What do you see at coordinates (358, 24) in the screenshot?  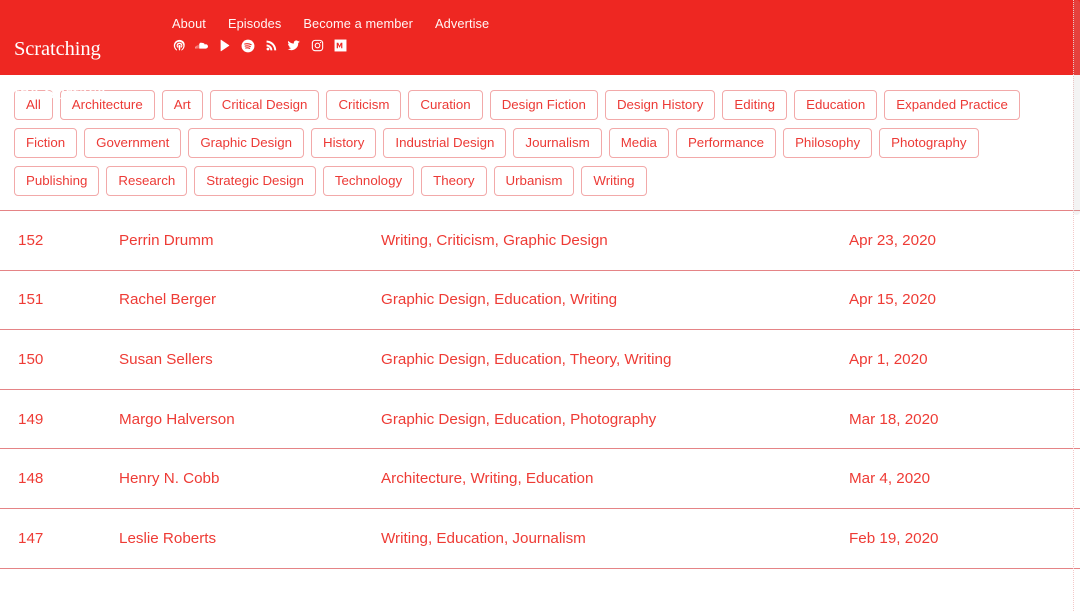 I see `nav-item-become-a-member: Become a member` at bounding box center [358, 24].